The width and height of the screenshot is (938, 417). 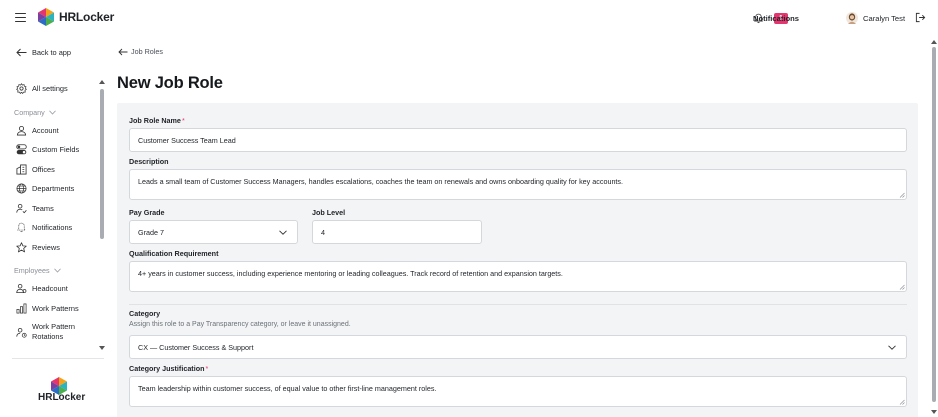 What do you see at coordinates (55, 308) in the screenshot?
I see `sidebar-item-label: Work Patterns` at bounding box center [55, 308].